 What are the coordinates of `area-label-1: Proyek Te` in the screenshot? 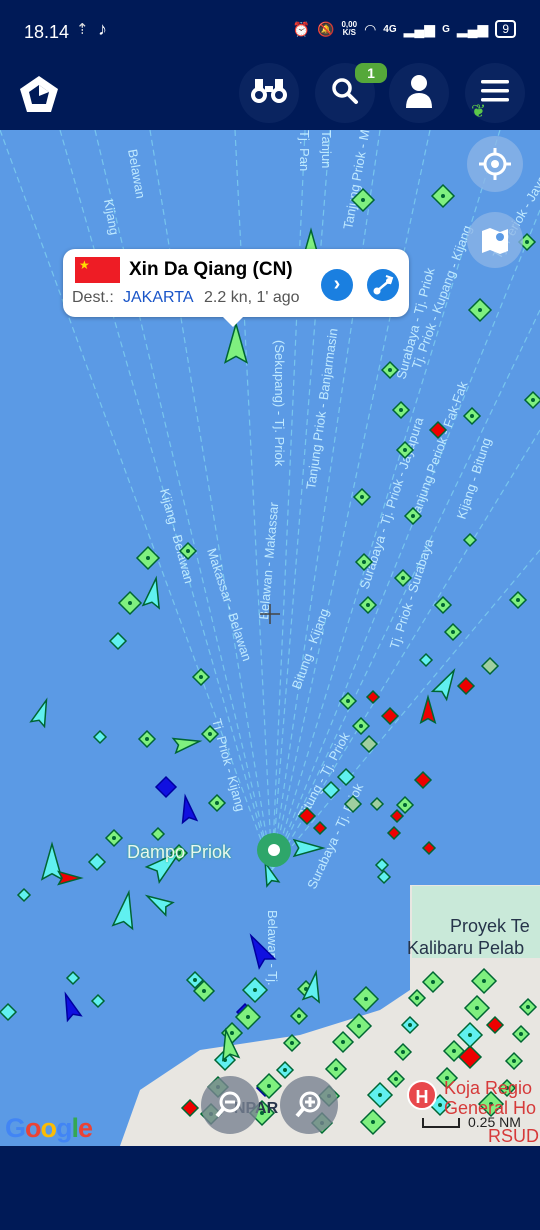 It's located at (490, 926).